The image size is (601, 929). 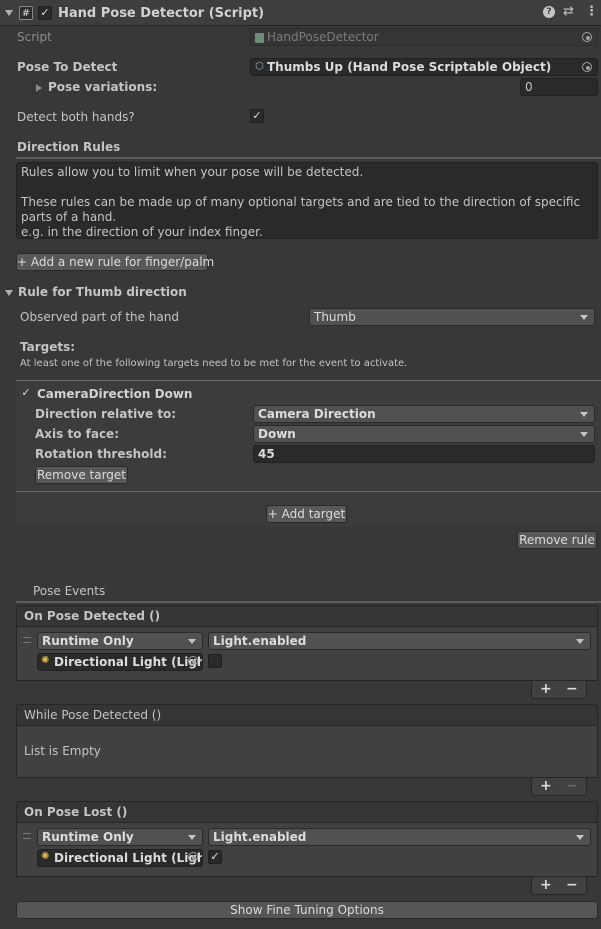 I want to click on component-title: Hand Pose Detector (Script), so click(x=161, y=13).